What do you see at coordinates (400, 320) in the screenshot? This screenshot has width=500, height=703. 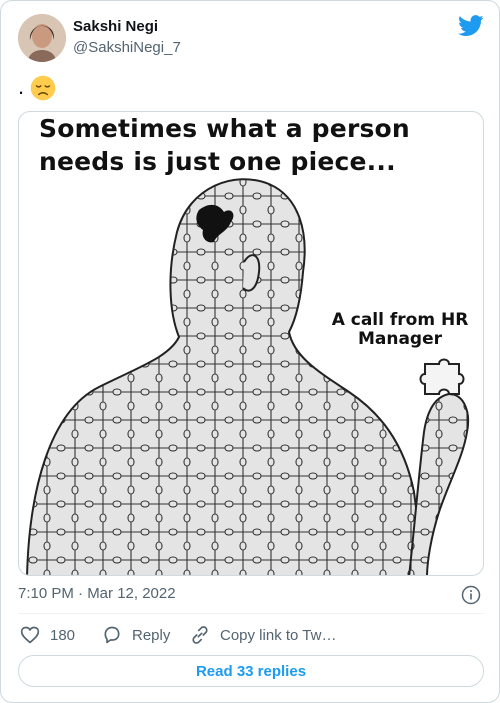 I see `piece-label-line-1: A call from HR` at bounding box center [400, 320].